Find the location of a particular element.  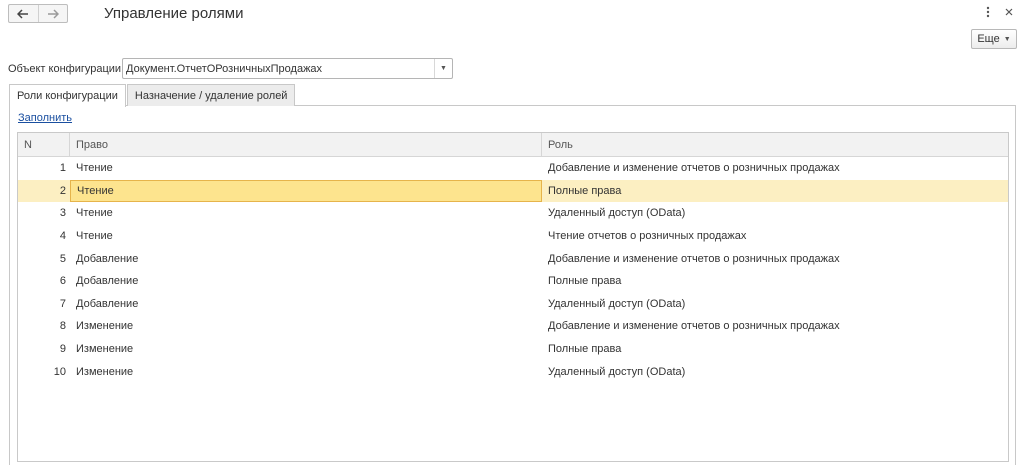

back-button is located at coordinates (23, 13).